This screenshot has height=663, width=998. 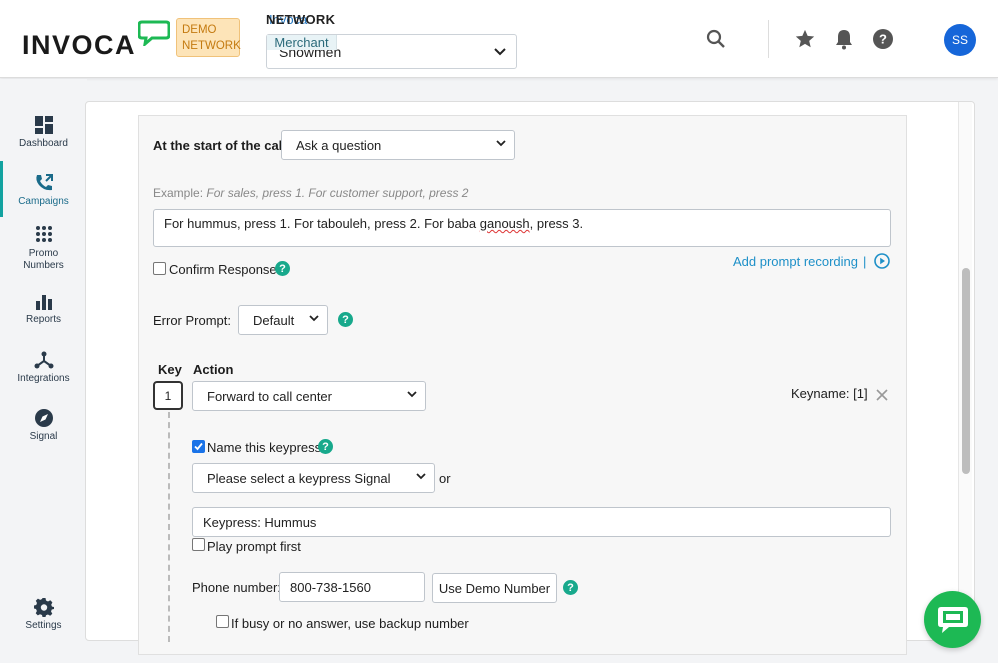 I want to click on prompt-text-part2: , press 3., so click(x=556, y=223).